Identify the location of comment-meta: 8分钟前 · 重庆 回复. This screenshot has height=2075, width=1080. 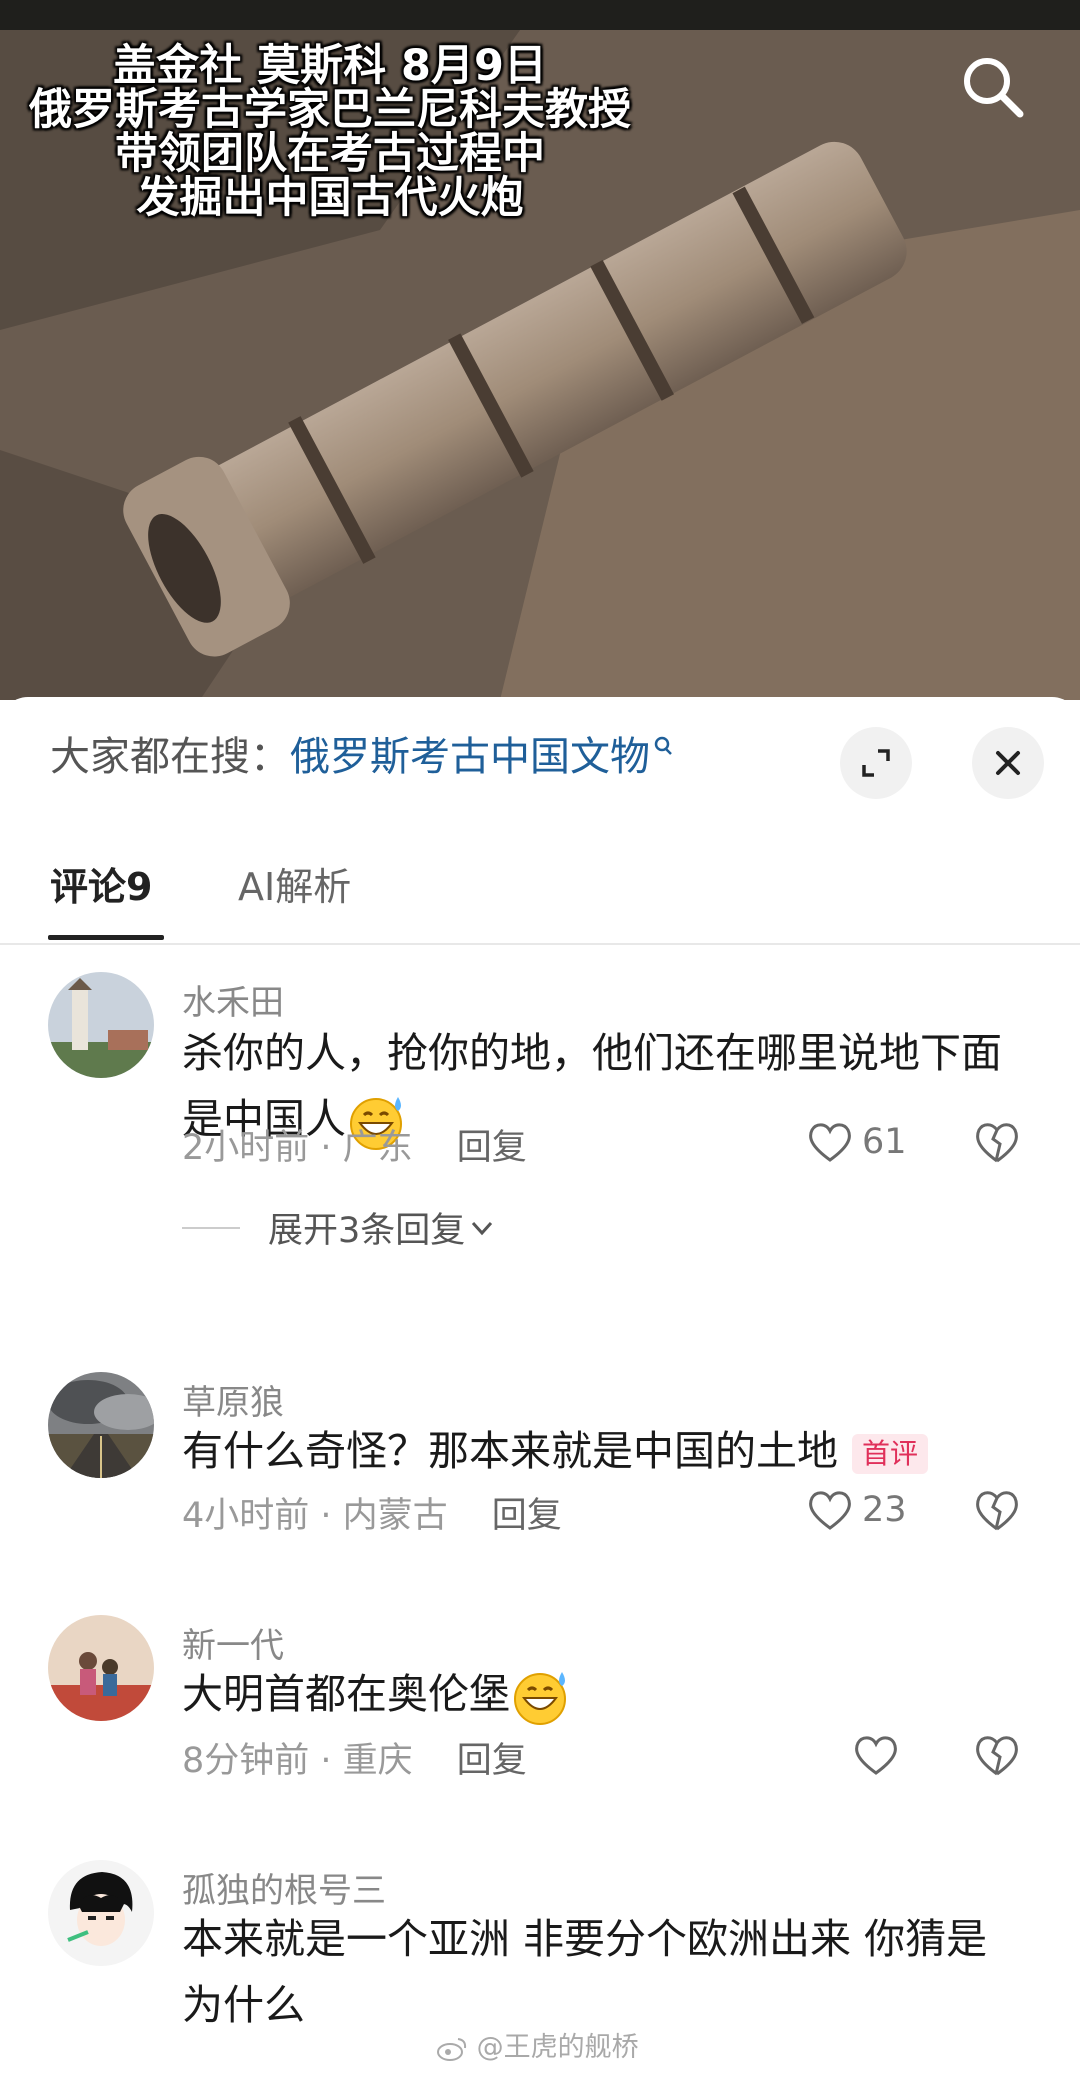
(354, 1761).